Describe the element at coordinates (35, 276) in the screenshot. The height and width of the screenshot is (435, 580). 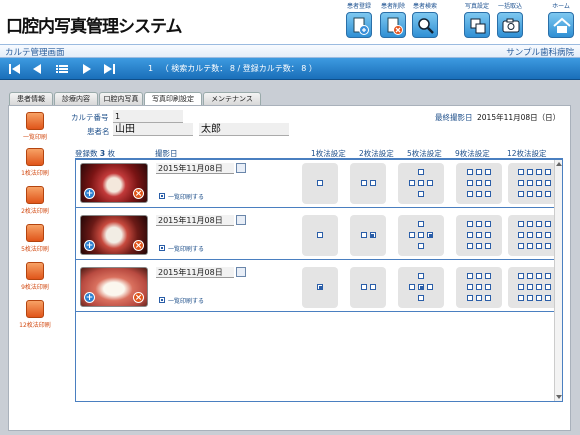
I see `print-9-button: 9枚法印刷` at that location.